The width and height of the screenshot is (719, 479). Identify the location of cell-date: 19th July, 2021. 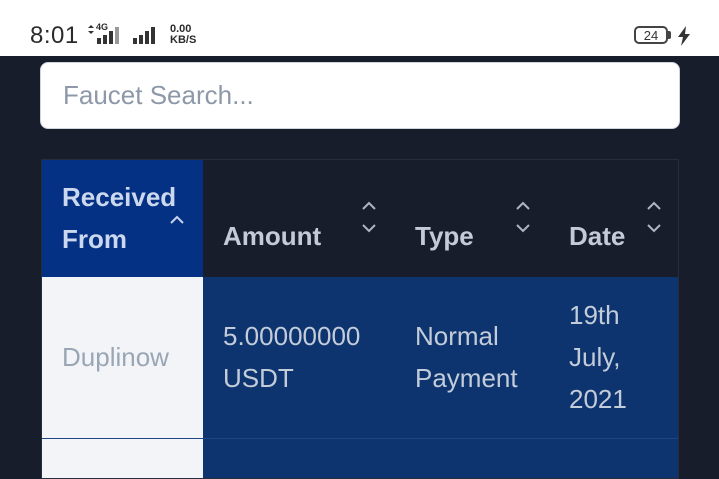
(613, 358).